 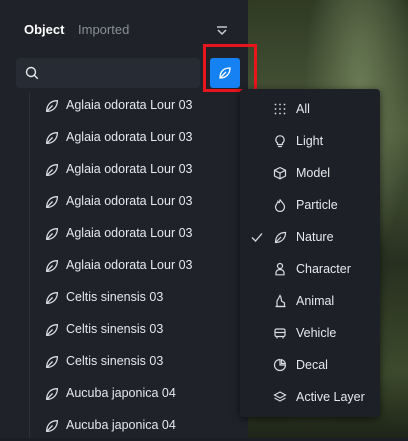 I want to click on checkmark-icon, so click(x=257, y=237).